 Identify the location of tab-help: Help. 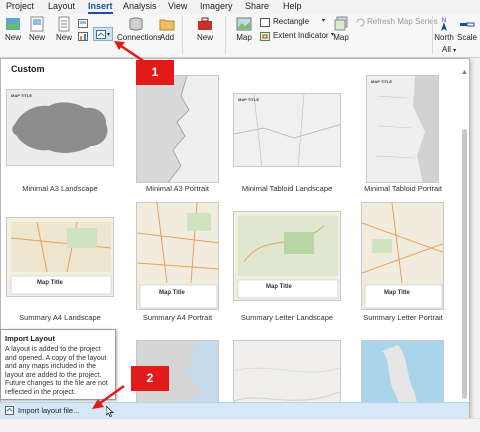
(292, 6).